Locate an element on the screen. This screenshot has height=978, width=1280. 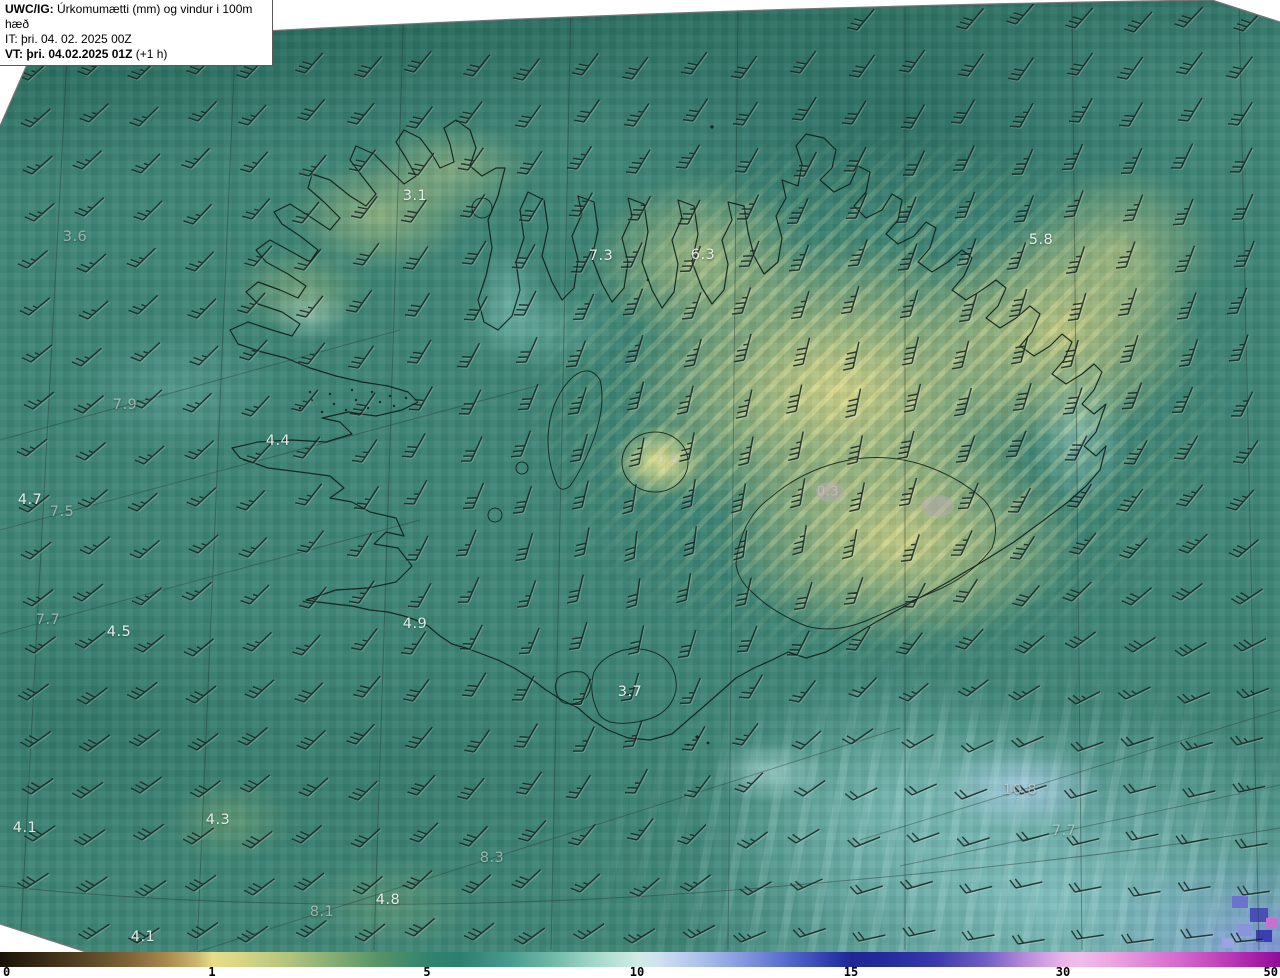
colorbar-tick-labels: 0 1 5 10 15 30 50 is located at coordinates (640, 971).